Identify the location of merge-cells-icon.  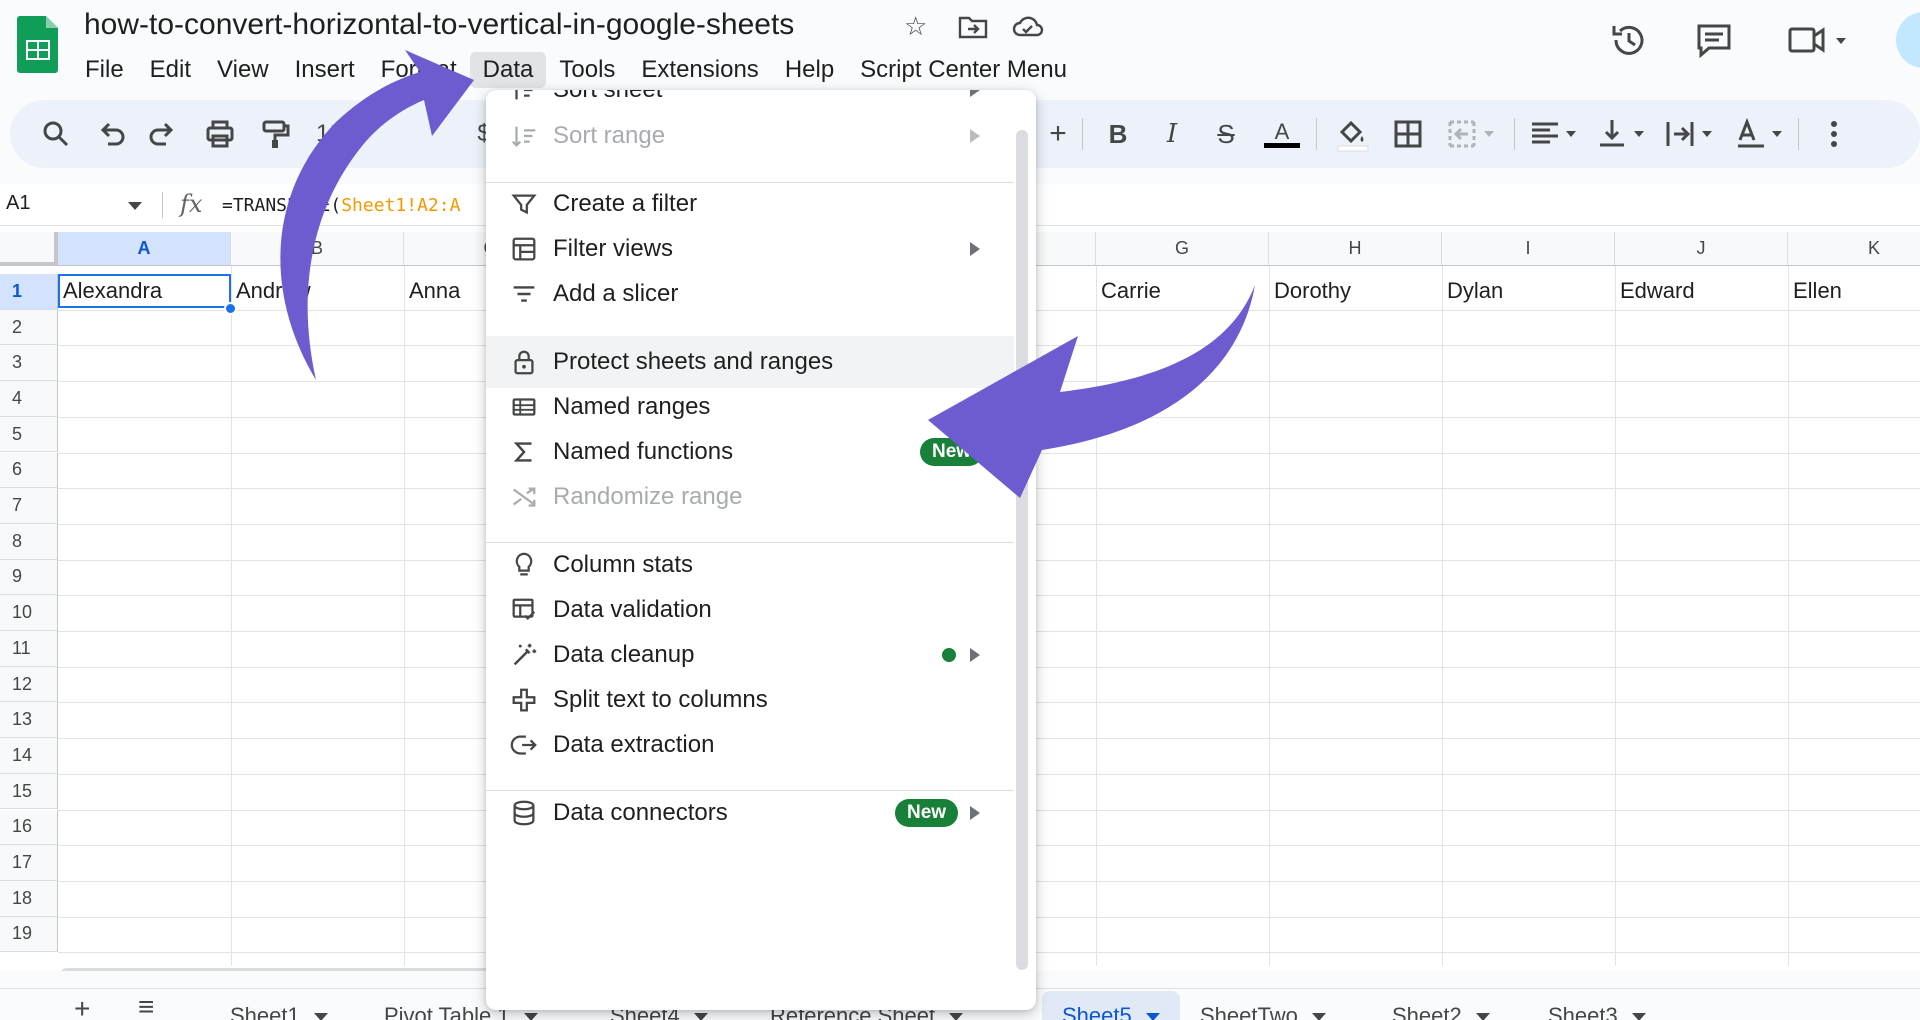
(1474, 134).